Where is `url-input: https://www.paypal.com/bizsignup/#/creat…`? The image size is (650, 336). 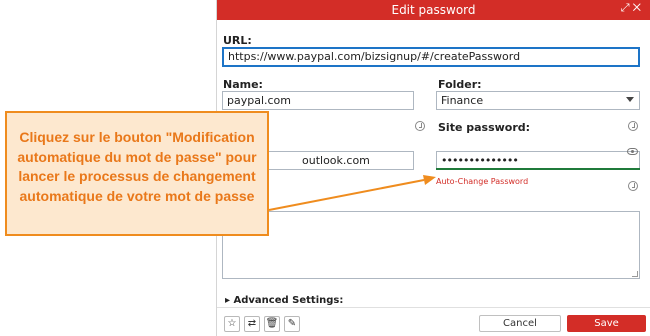 url-input: https://www.paypal.com/bizsignup/#/creat… is located at coordinates (431, 57).